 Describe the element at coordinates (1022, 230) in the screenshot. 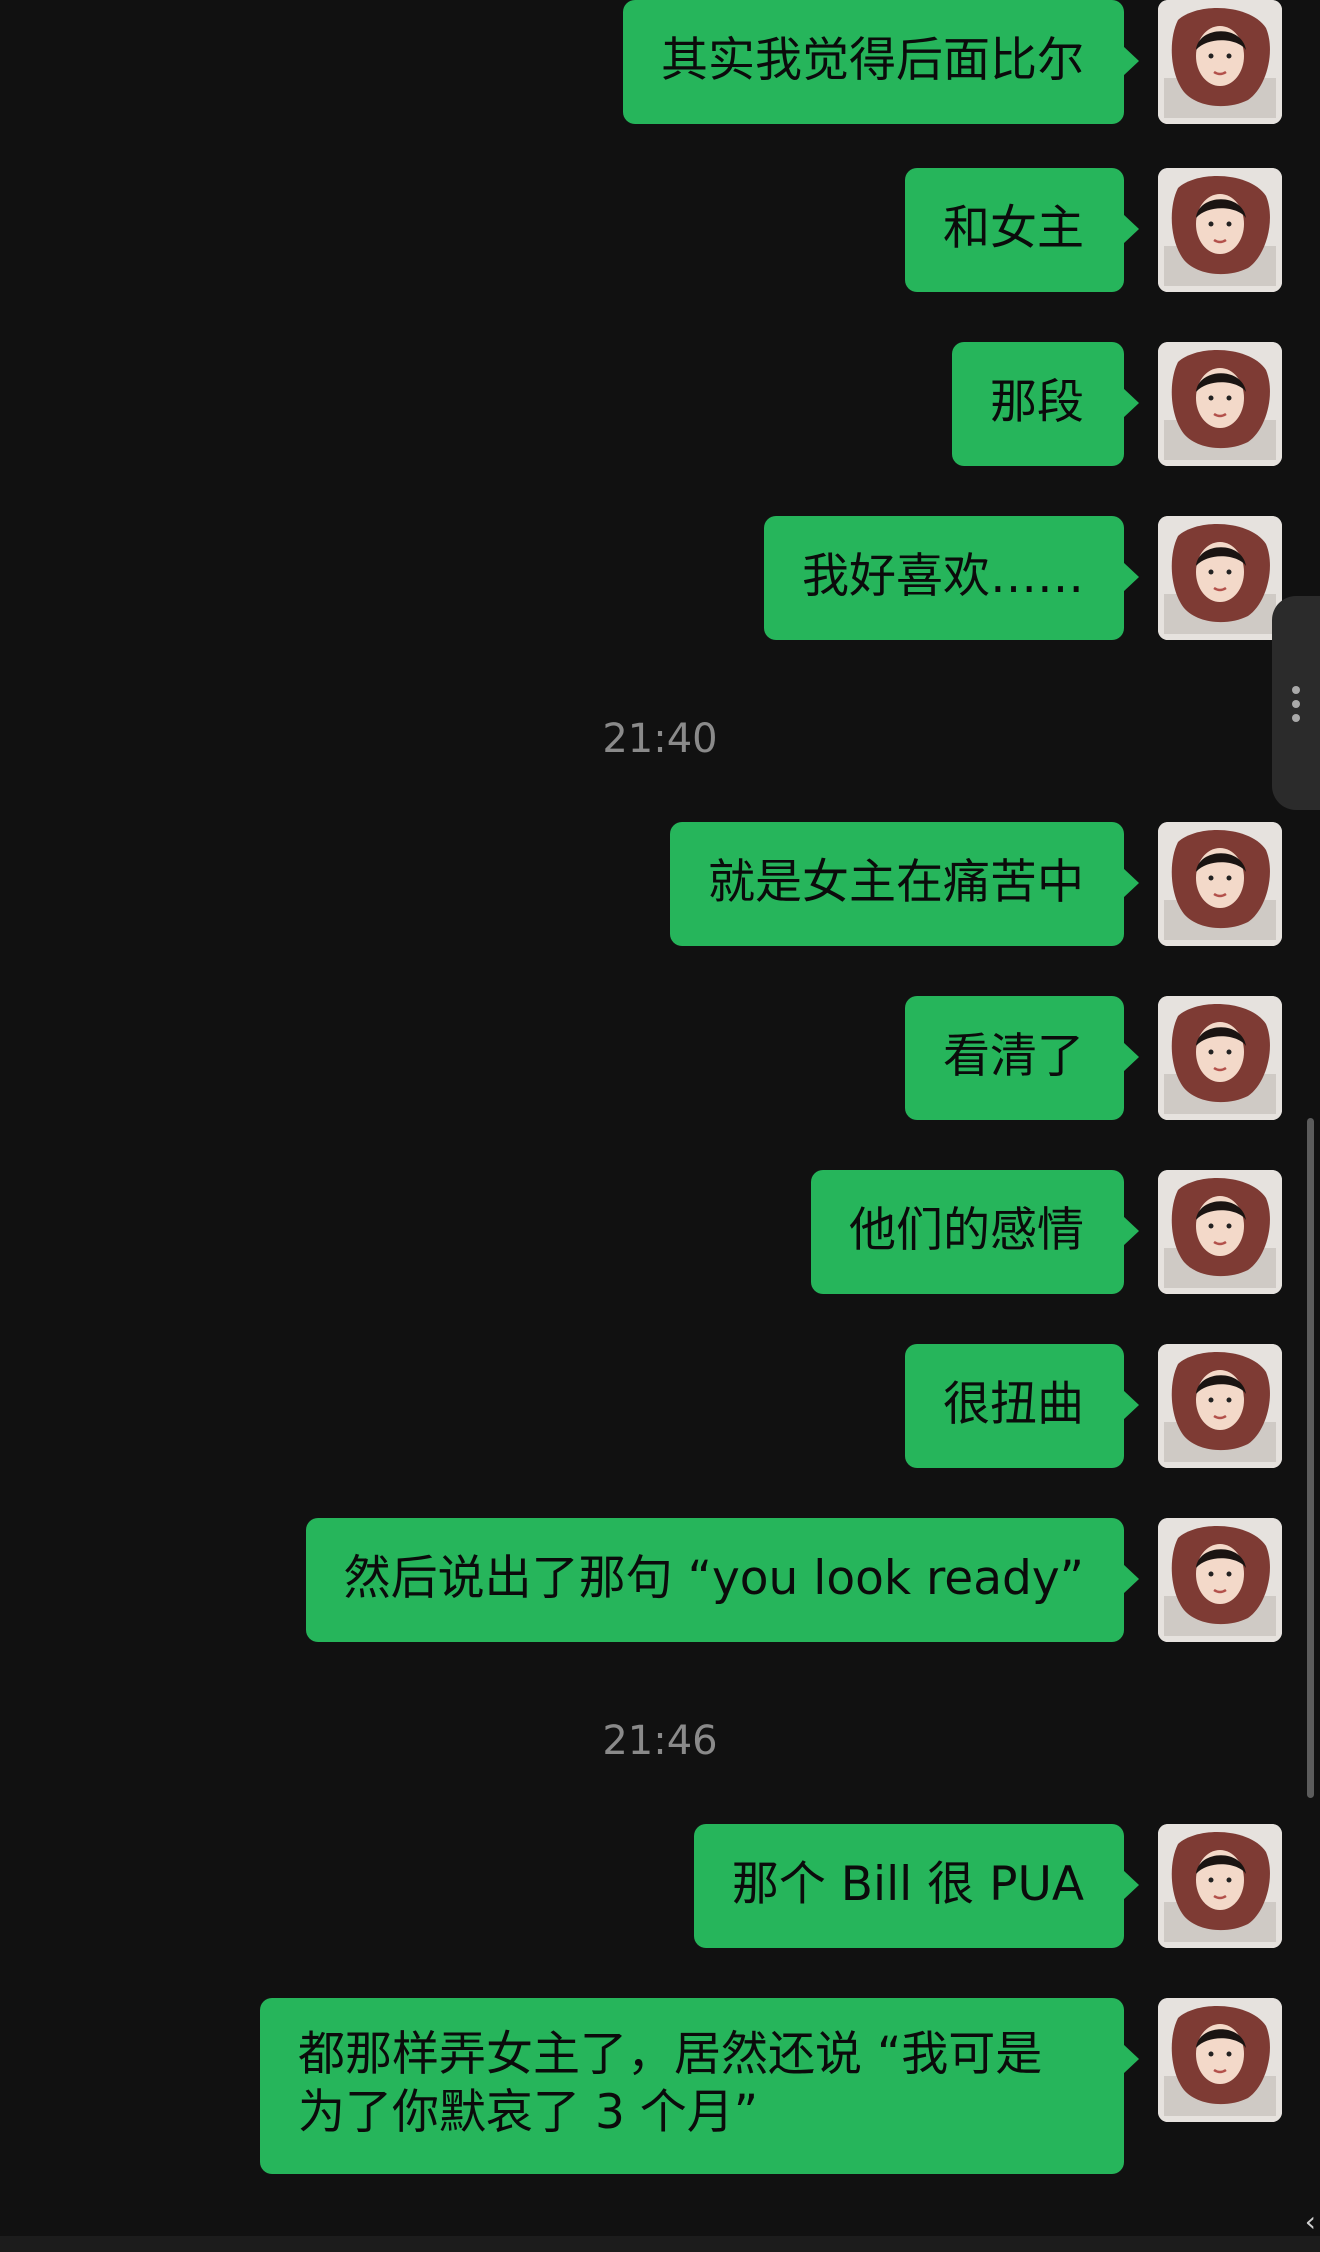

I see `message-bubble: 和女主` at that location.